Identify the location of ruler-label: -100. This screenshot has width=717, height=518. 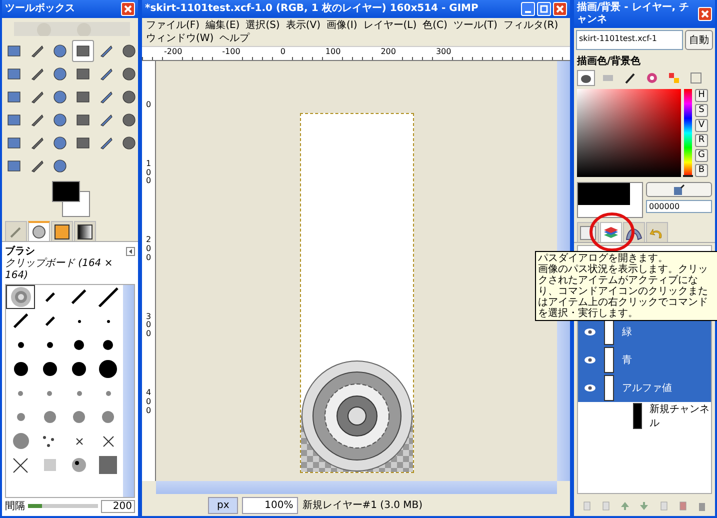
(231, 53).